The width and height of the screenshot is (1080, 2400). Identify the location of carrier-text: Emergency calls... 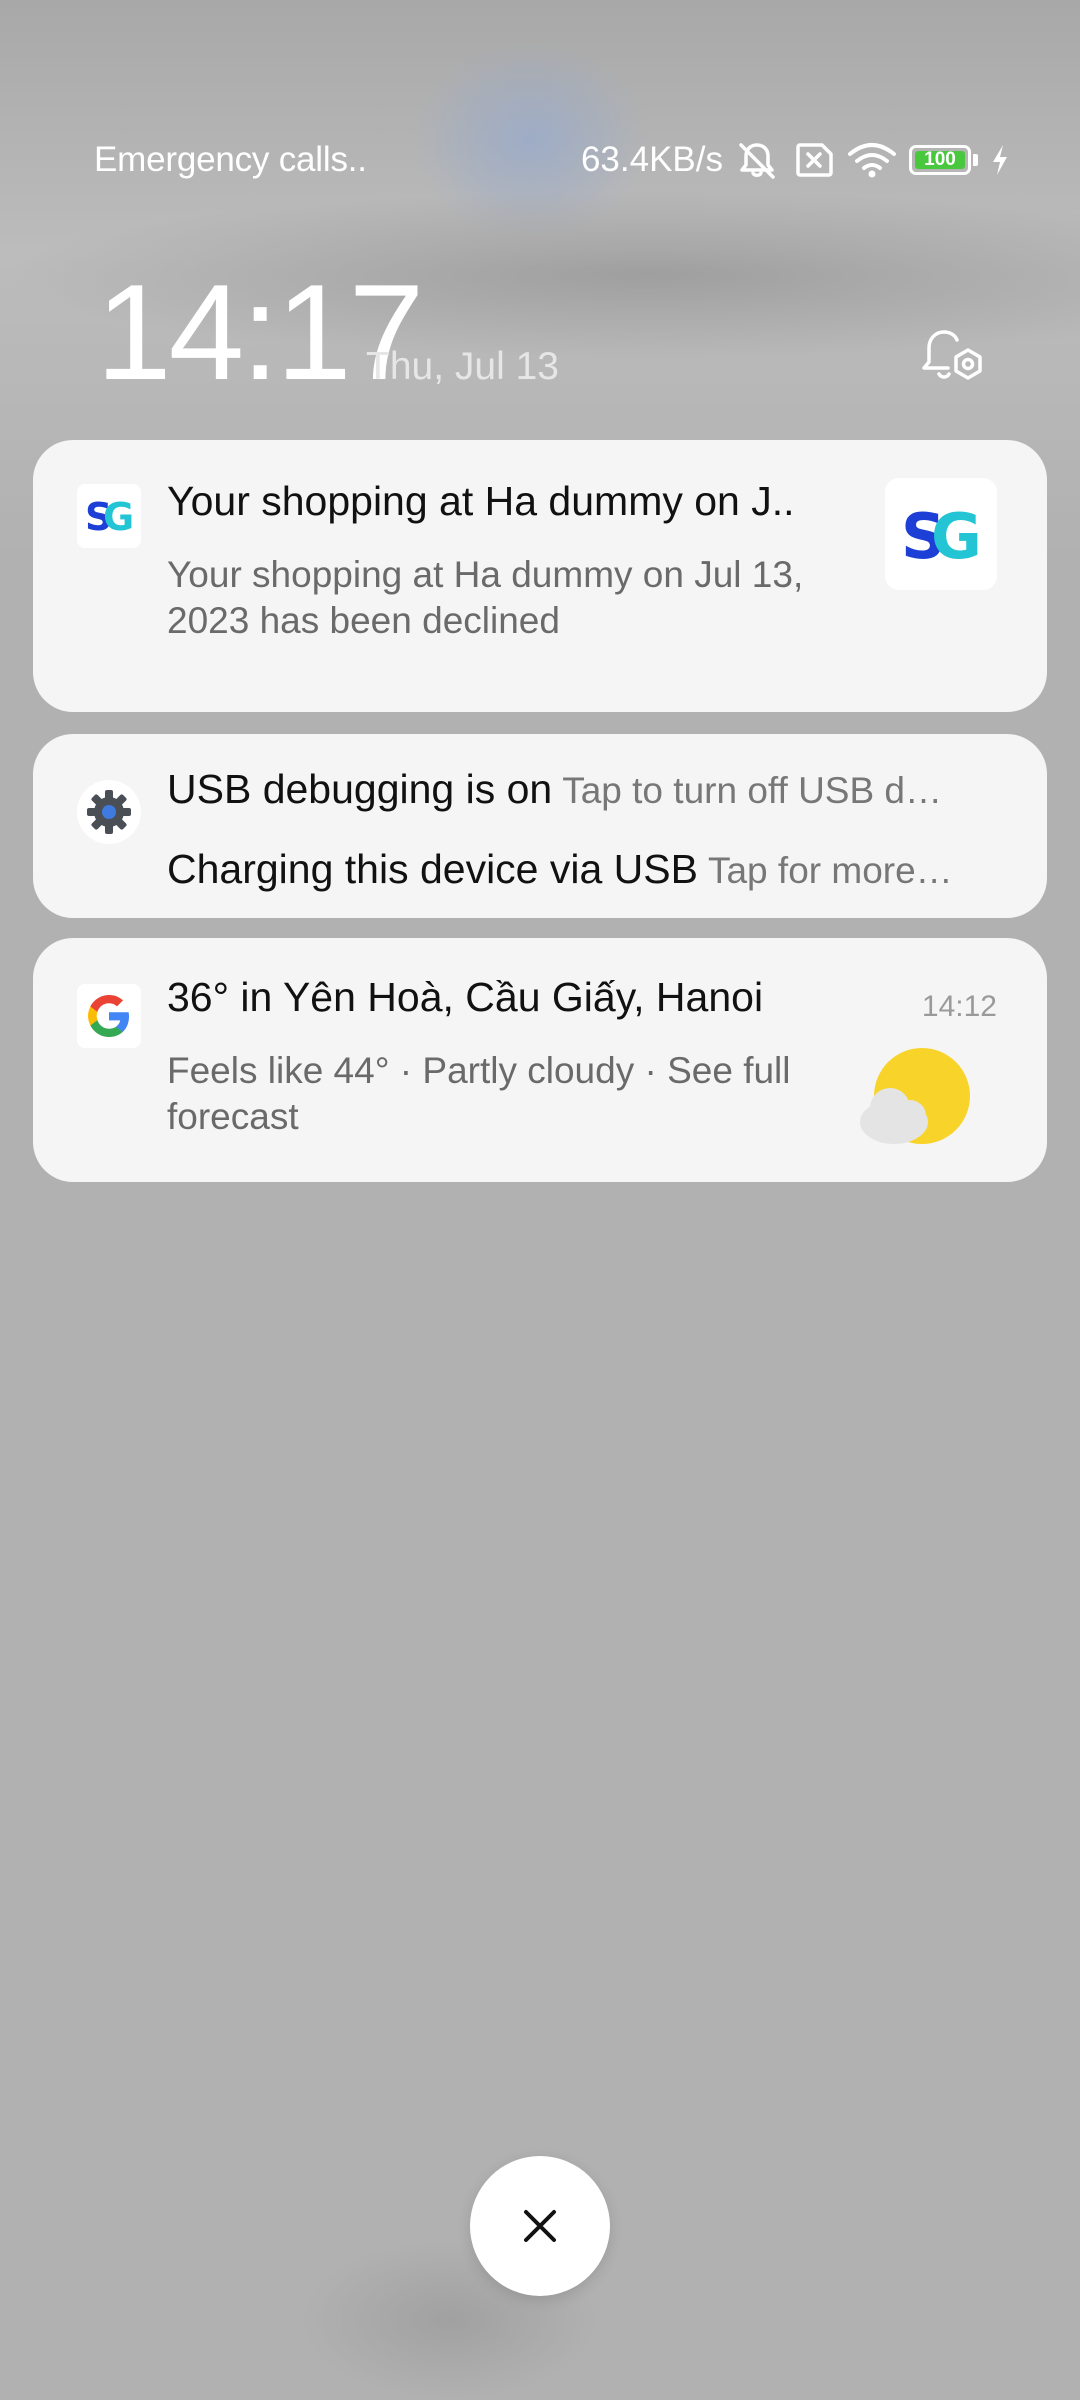
(230, 159).